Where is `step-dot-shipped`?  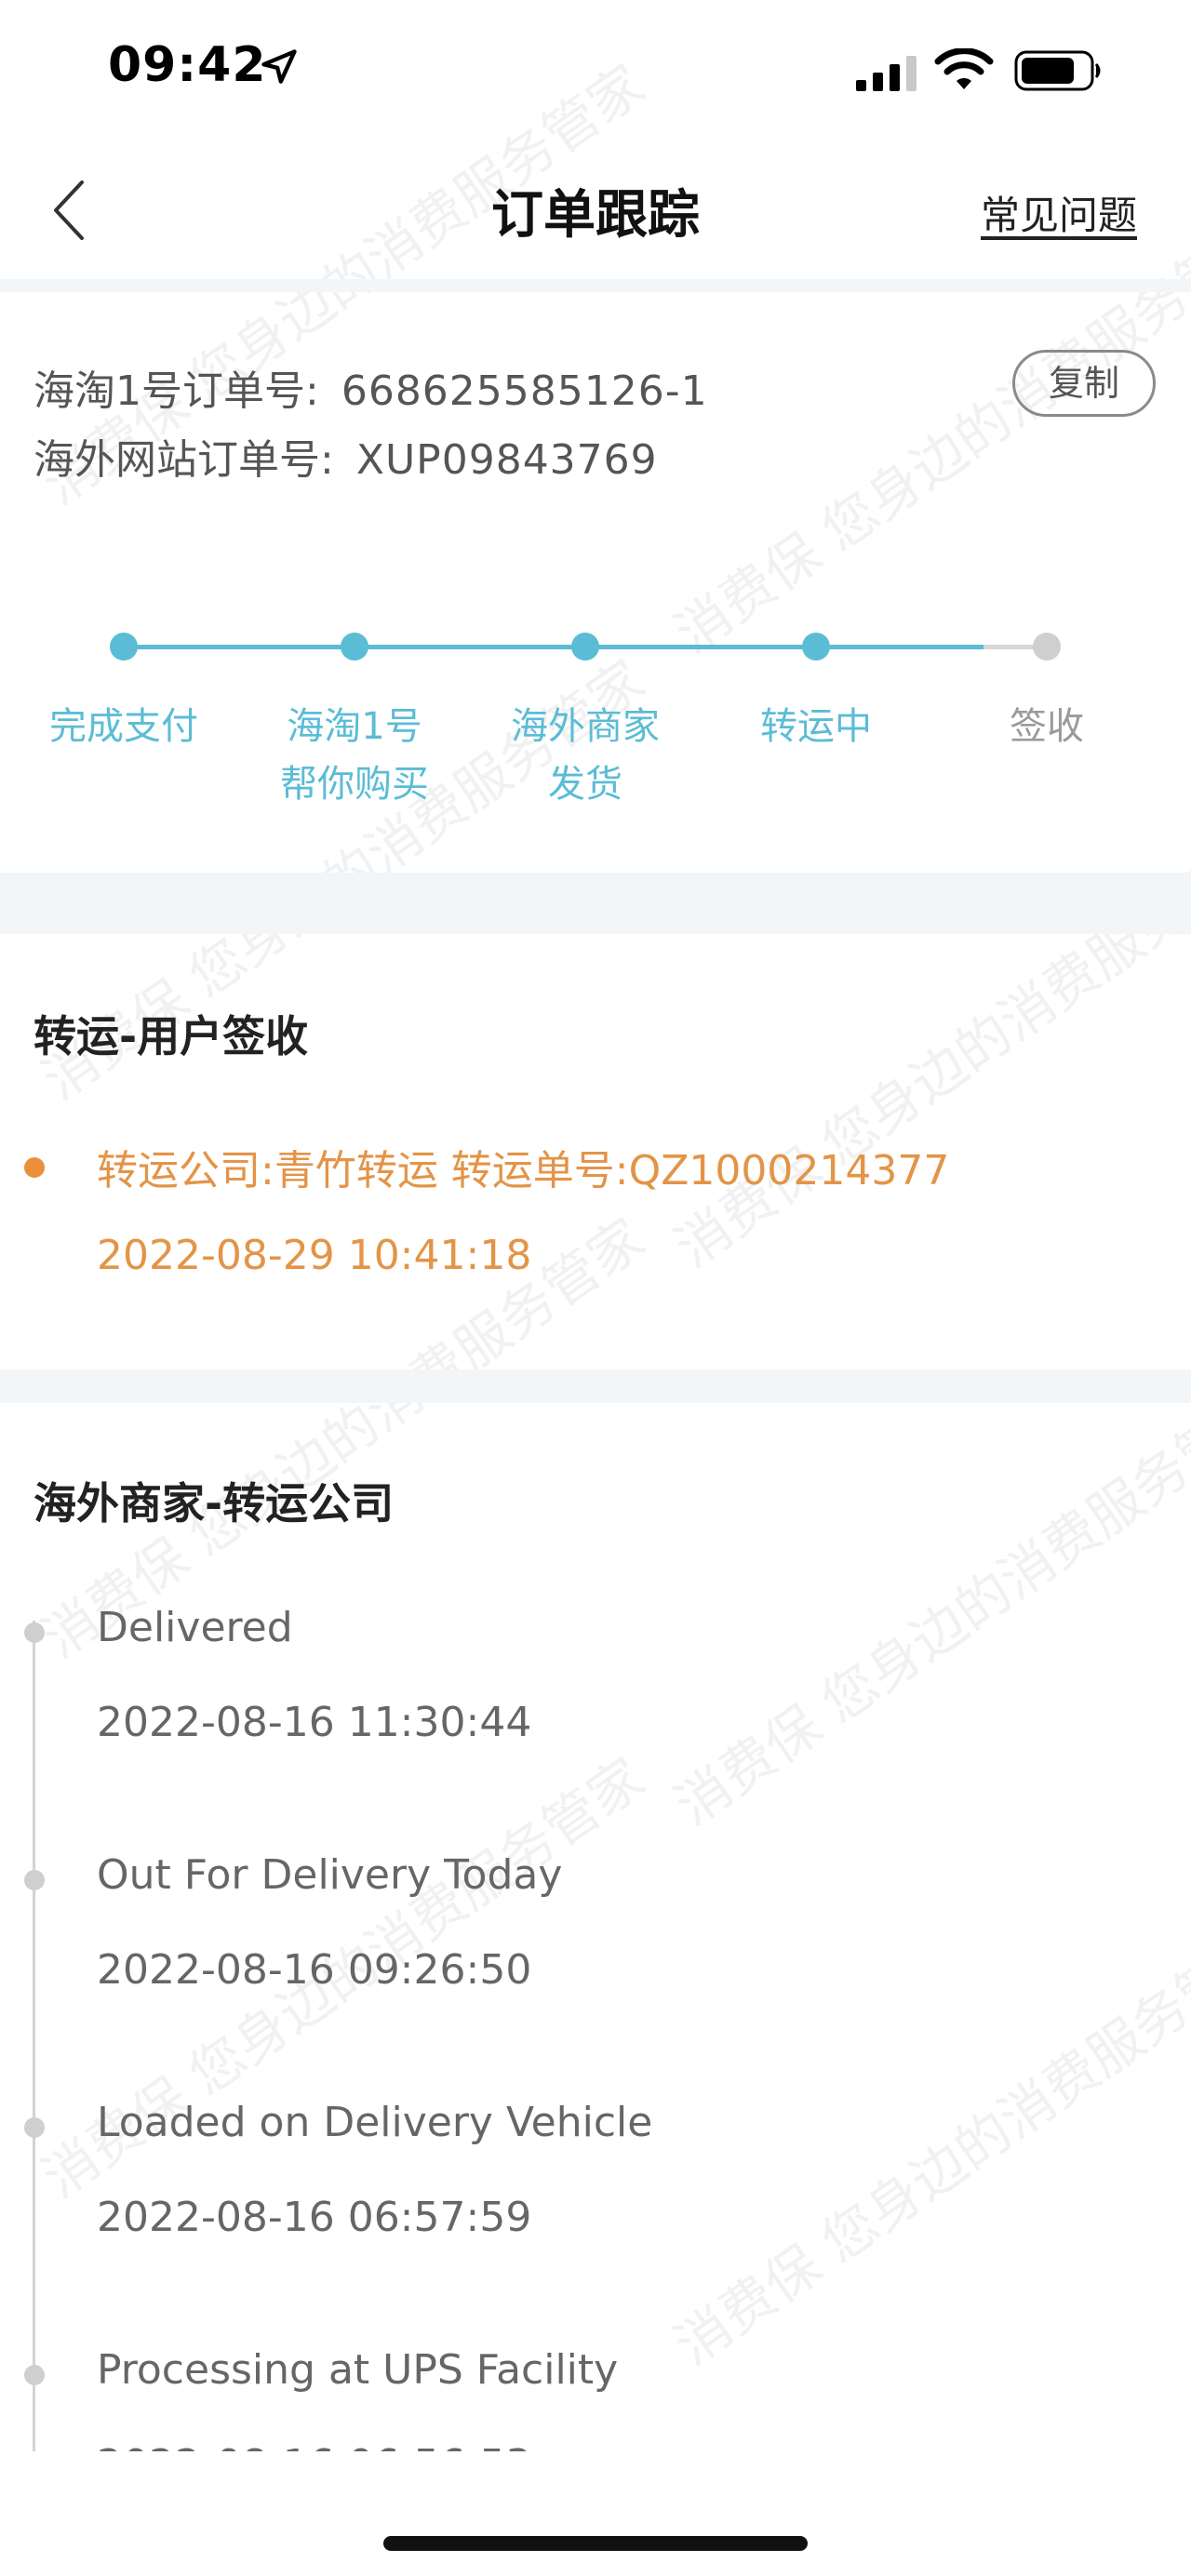 step-dot-shipped is located at coordinates (585, 647).